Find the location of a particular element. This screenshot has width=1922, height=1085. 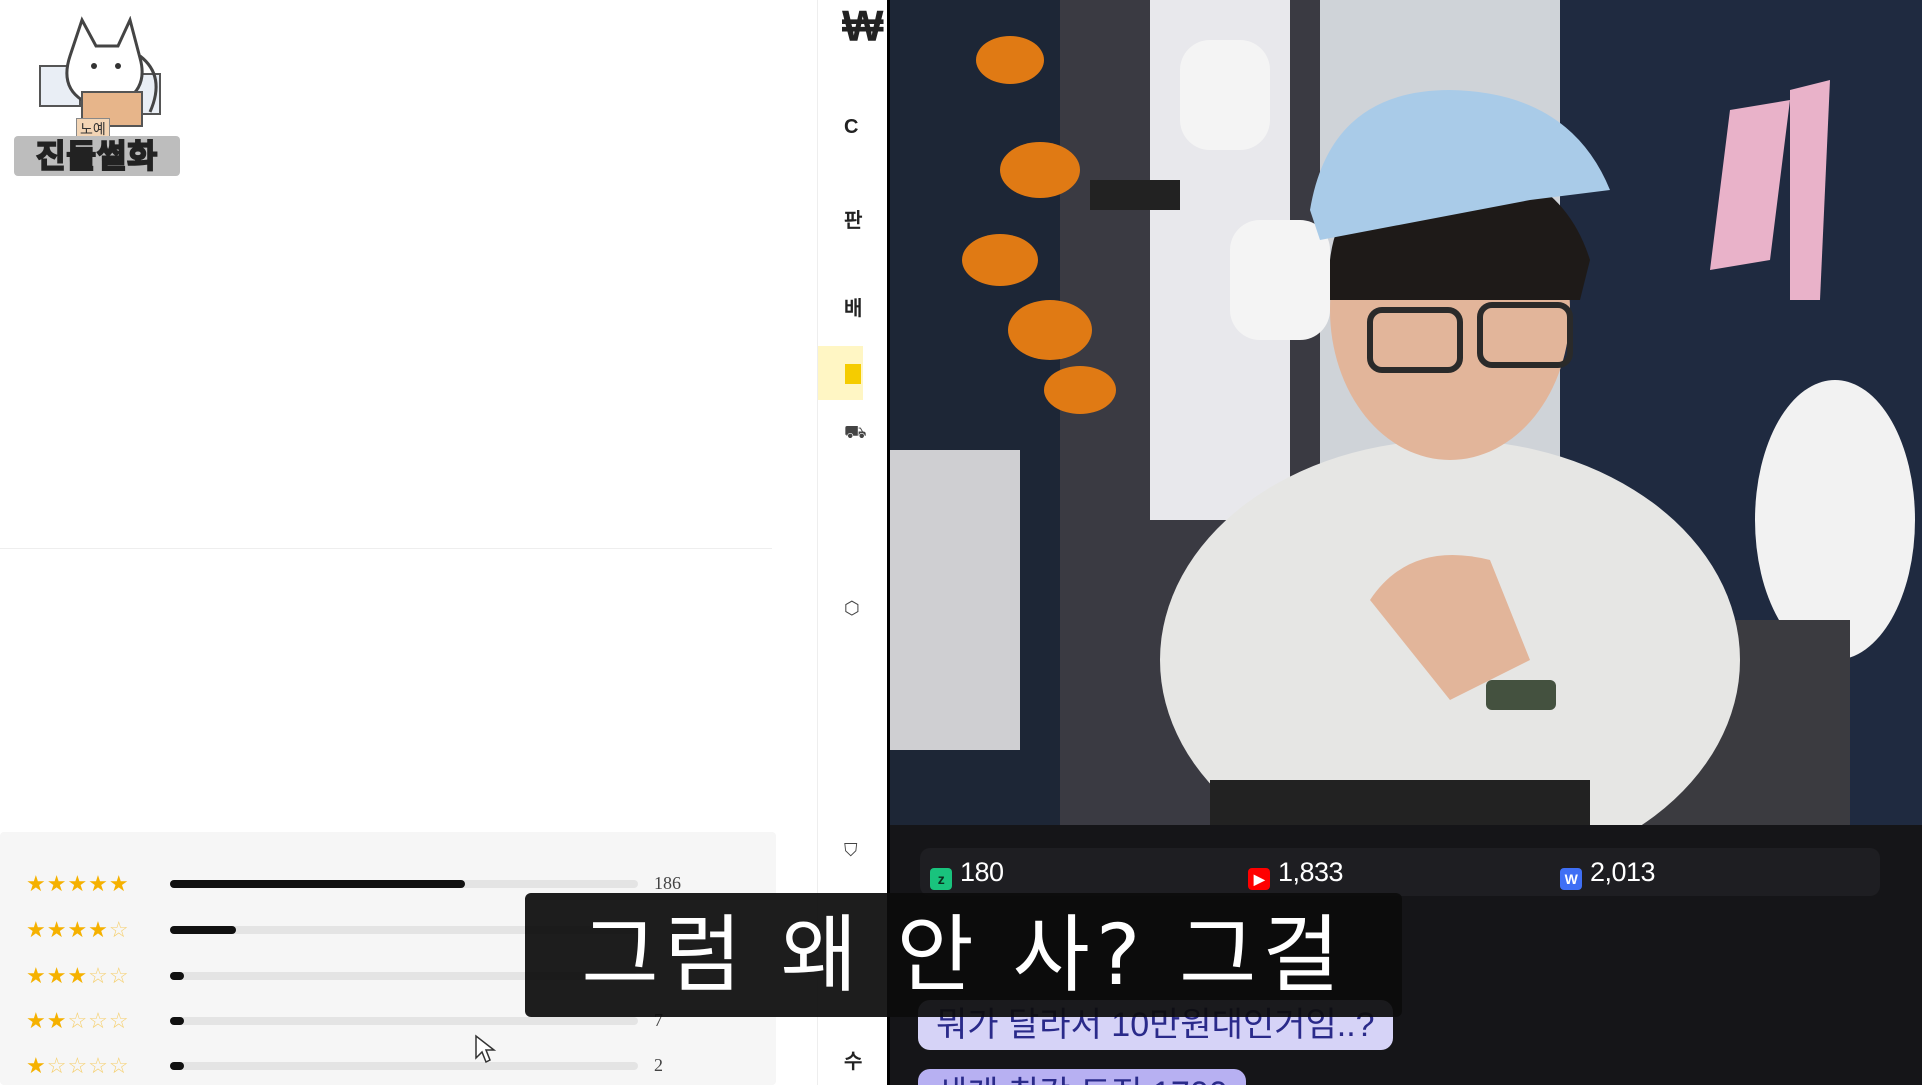

coupon-icon is located at coordinates (853, 374).